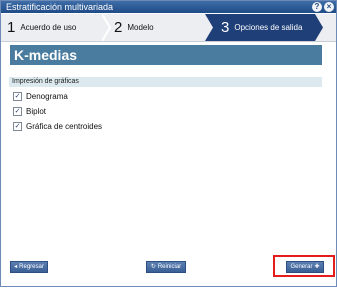 This screenshot has width=337, height=297. I want to click on back-label: Regresar, so click(31, 267).